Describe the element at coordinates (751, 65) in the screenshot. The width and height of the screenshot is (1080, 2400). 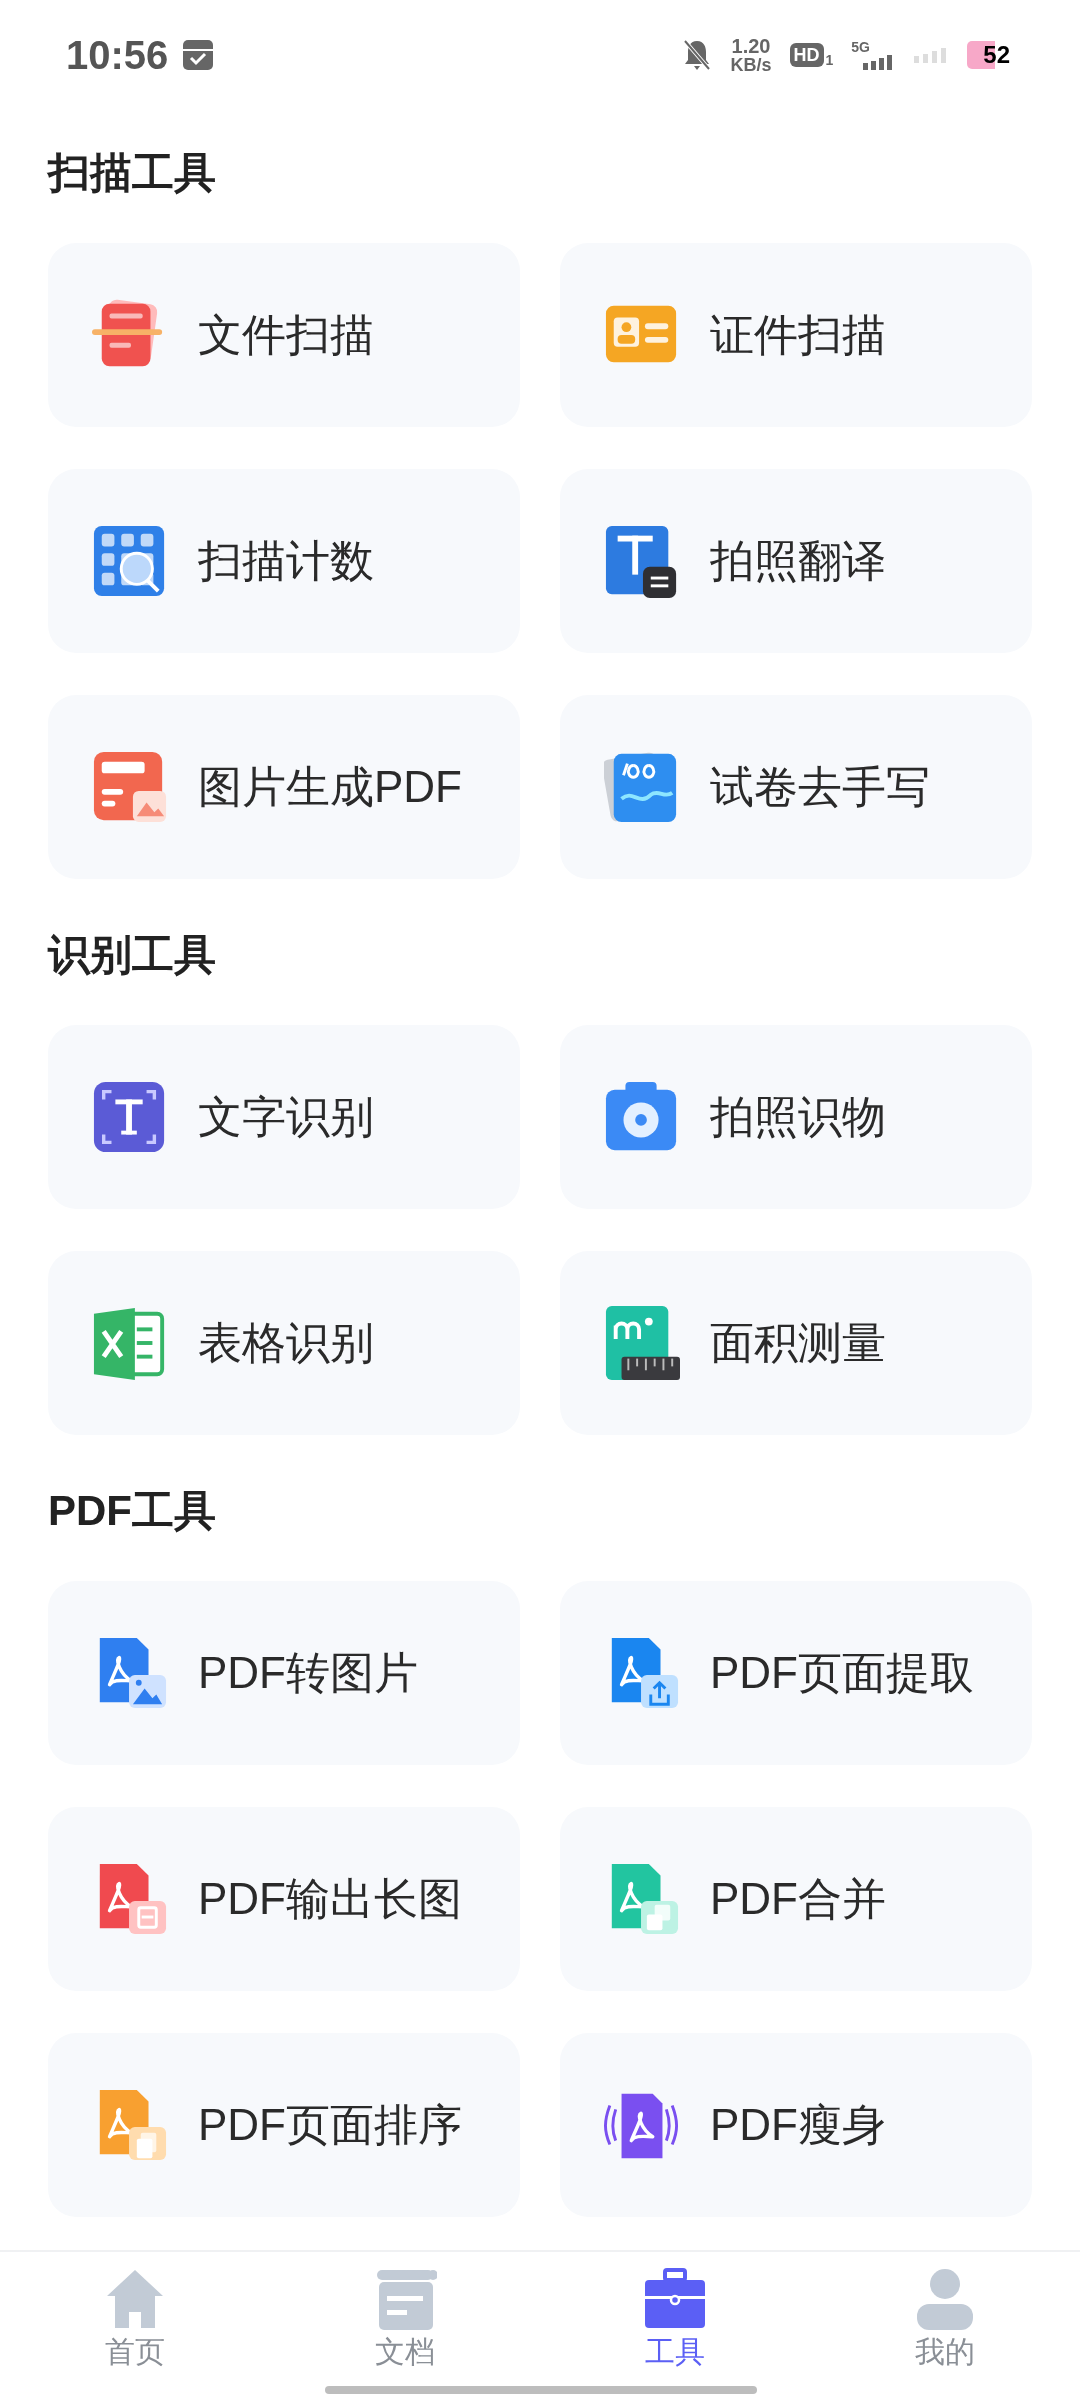
I see `speed-unit: KB/s` at that location.